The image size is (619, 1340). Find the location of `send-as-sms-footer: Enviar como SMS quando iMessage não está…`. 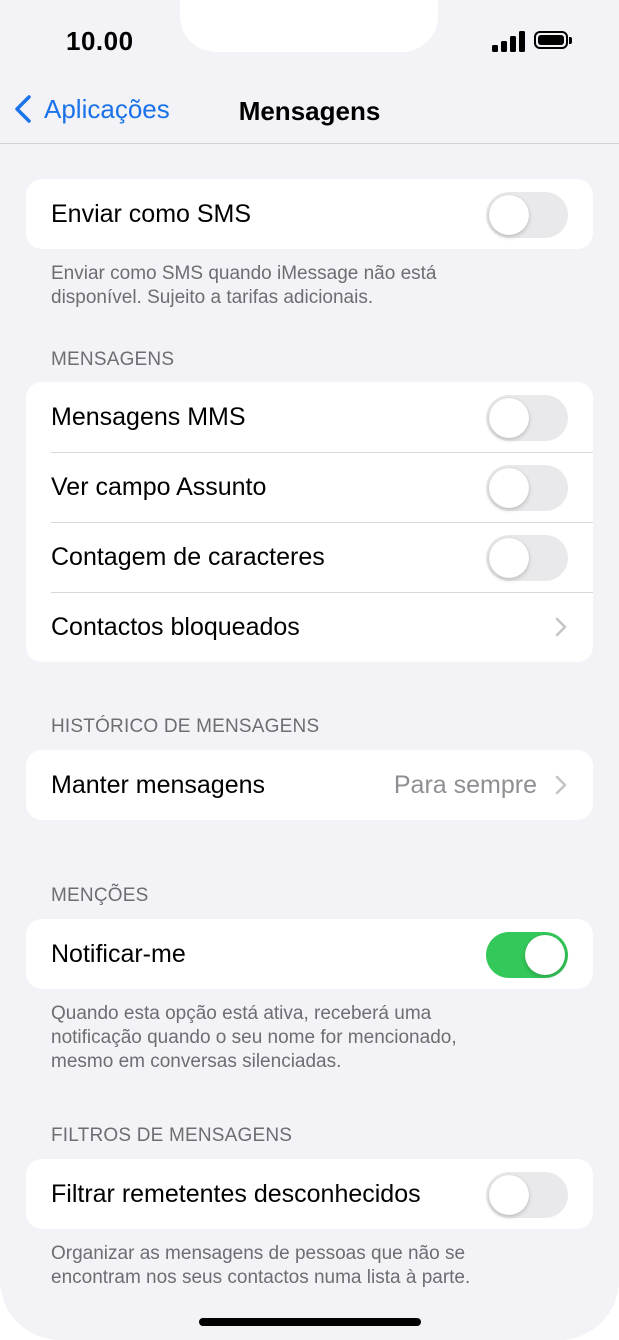

send-as-sms-footer: Enviar como SMS quando iMessage não está… is located at coordinates (301, 286).